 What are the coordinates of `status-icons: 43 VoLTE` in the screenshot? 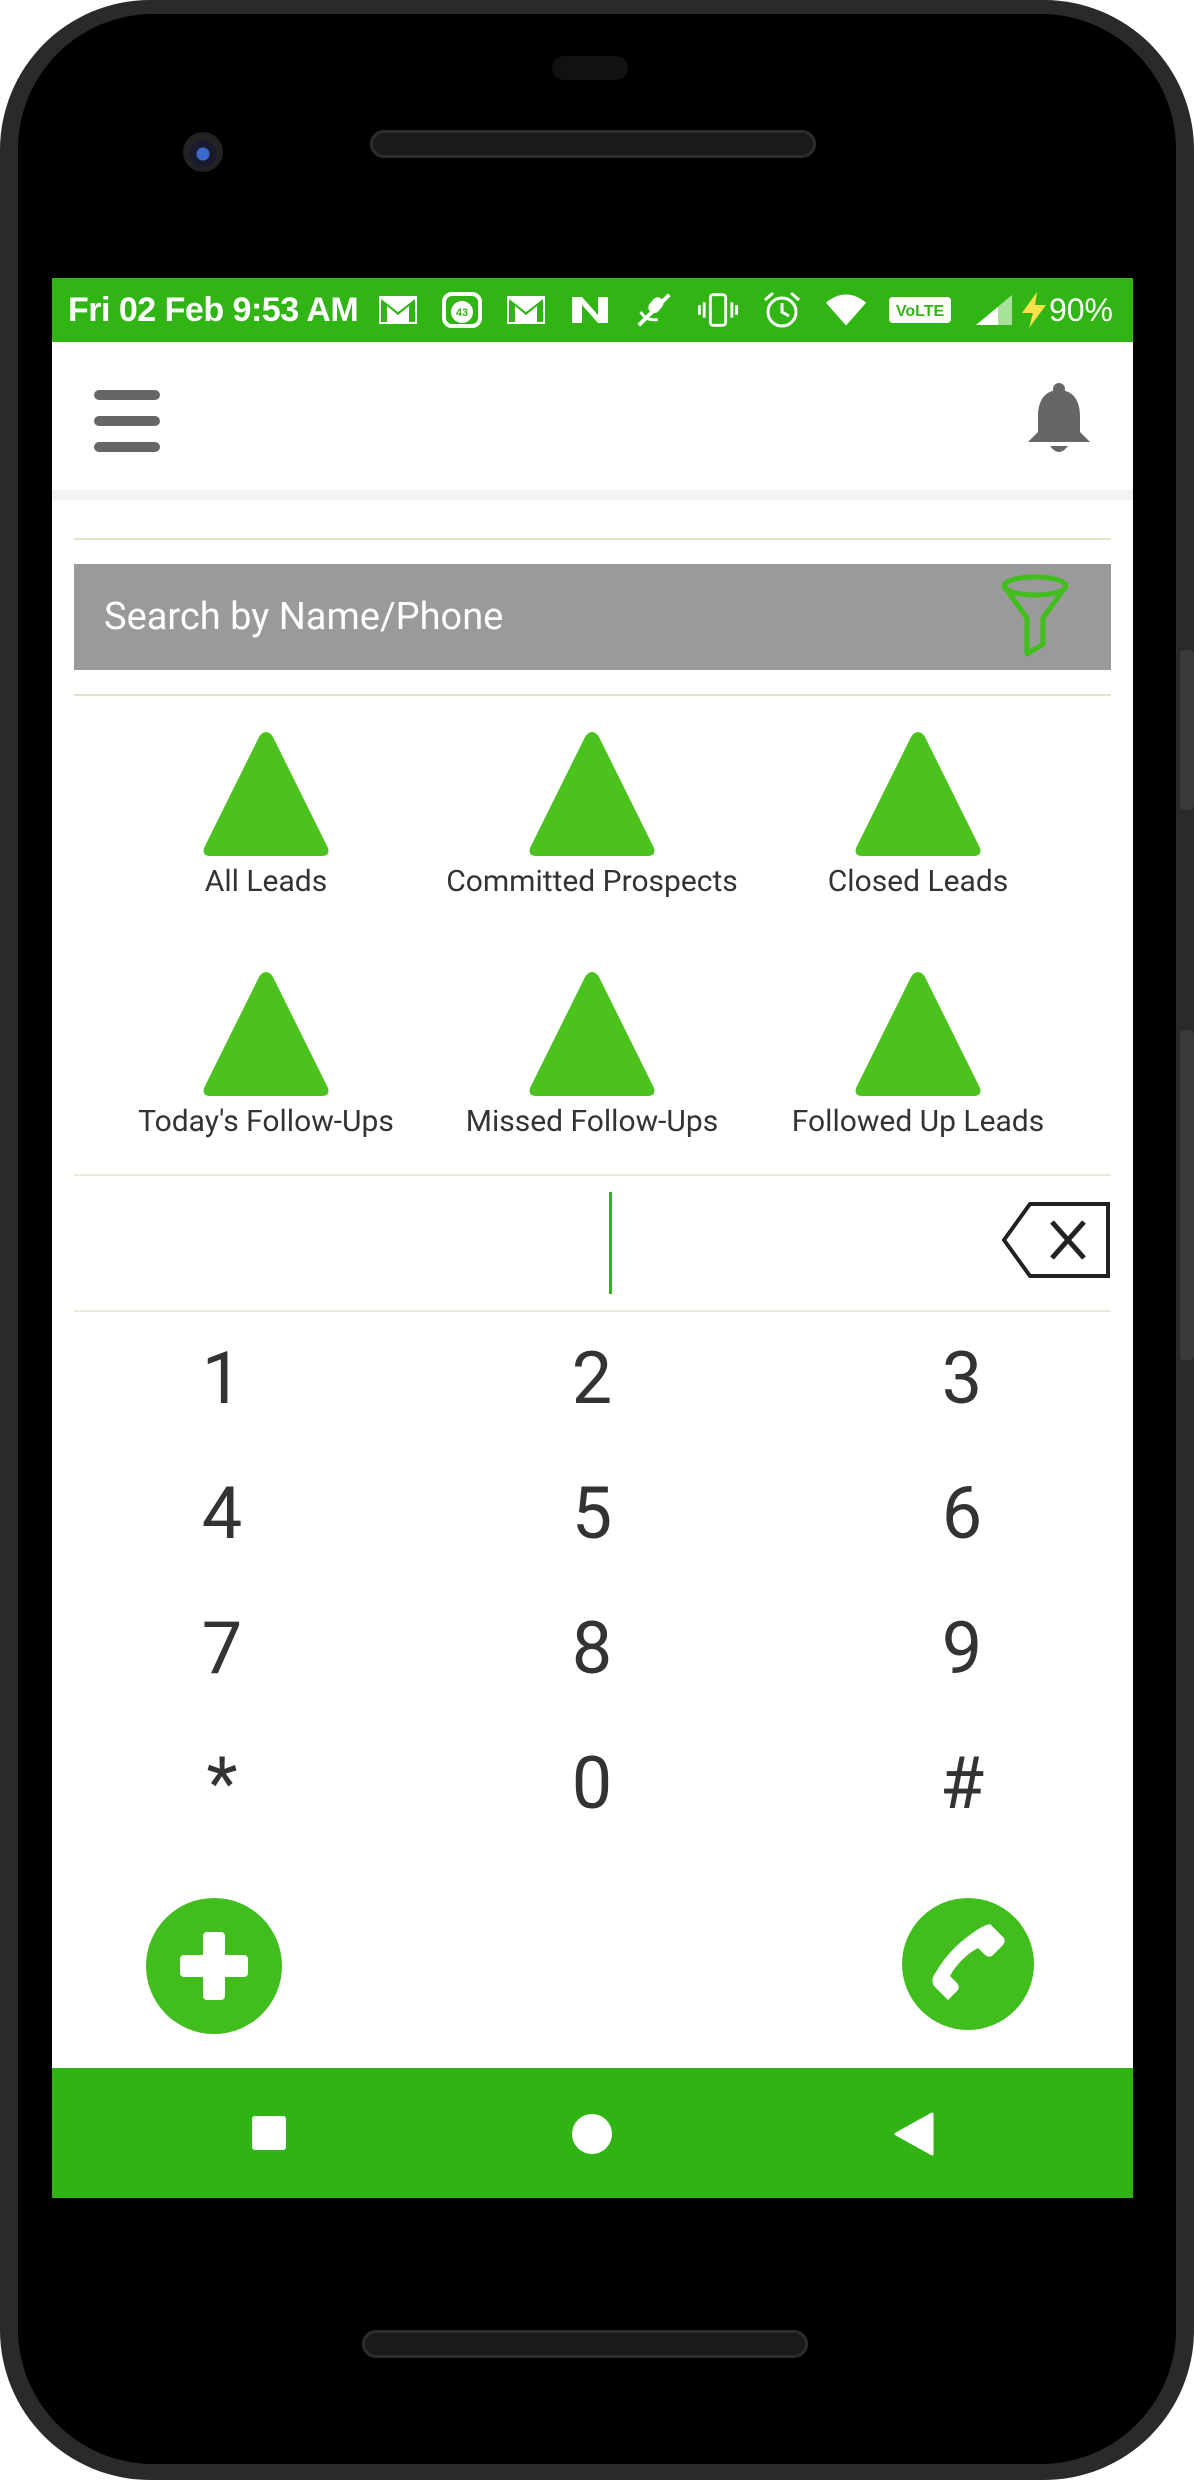 It's located at (696, 310).